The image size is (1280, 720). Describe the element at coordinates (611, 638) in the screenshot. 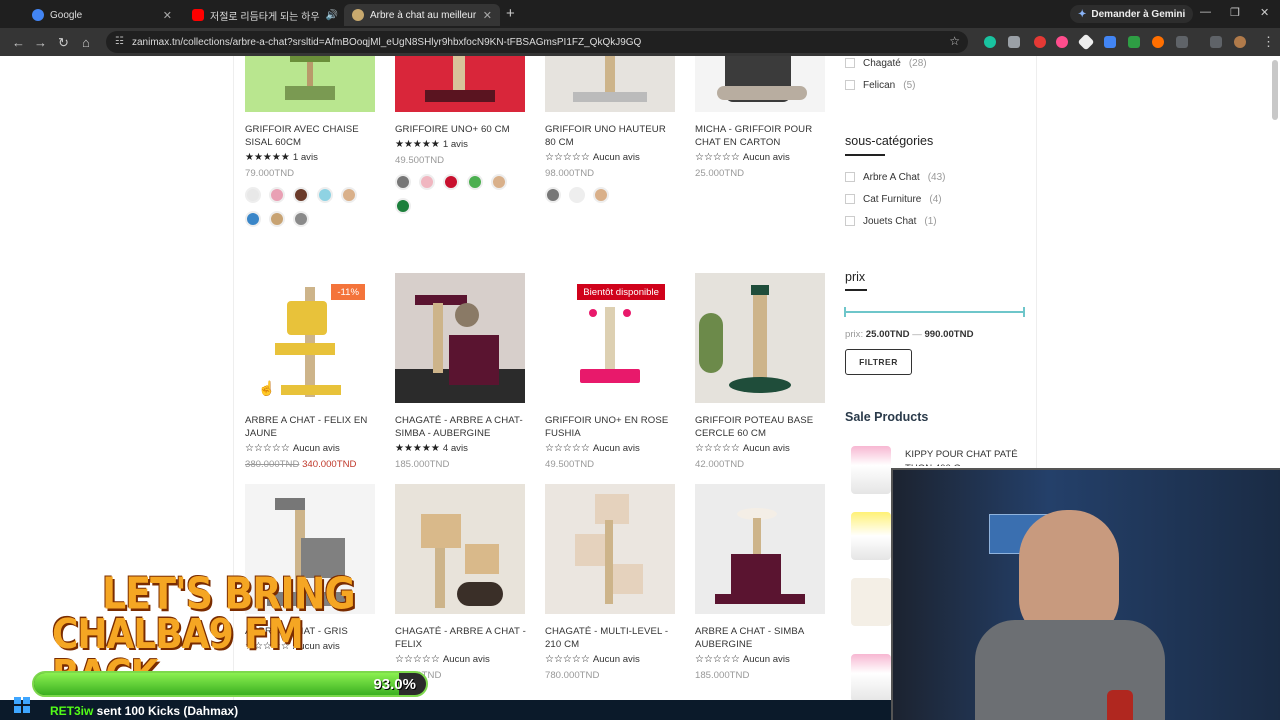

I see `product-name: CHAGATÉ - MULTI-LEVEL - 210 CM` at that location.